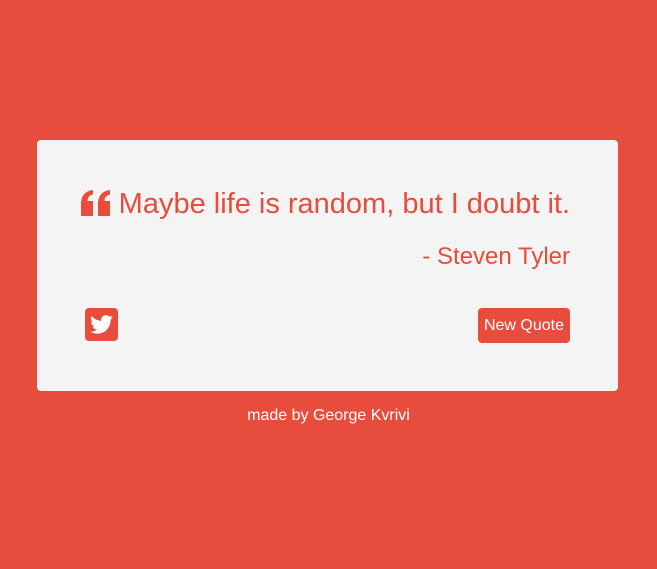 Image resolution: width=657 pixels, height=569 pixels. I want to click on new-quote-button: New Quote, so click(523, 325).